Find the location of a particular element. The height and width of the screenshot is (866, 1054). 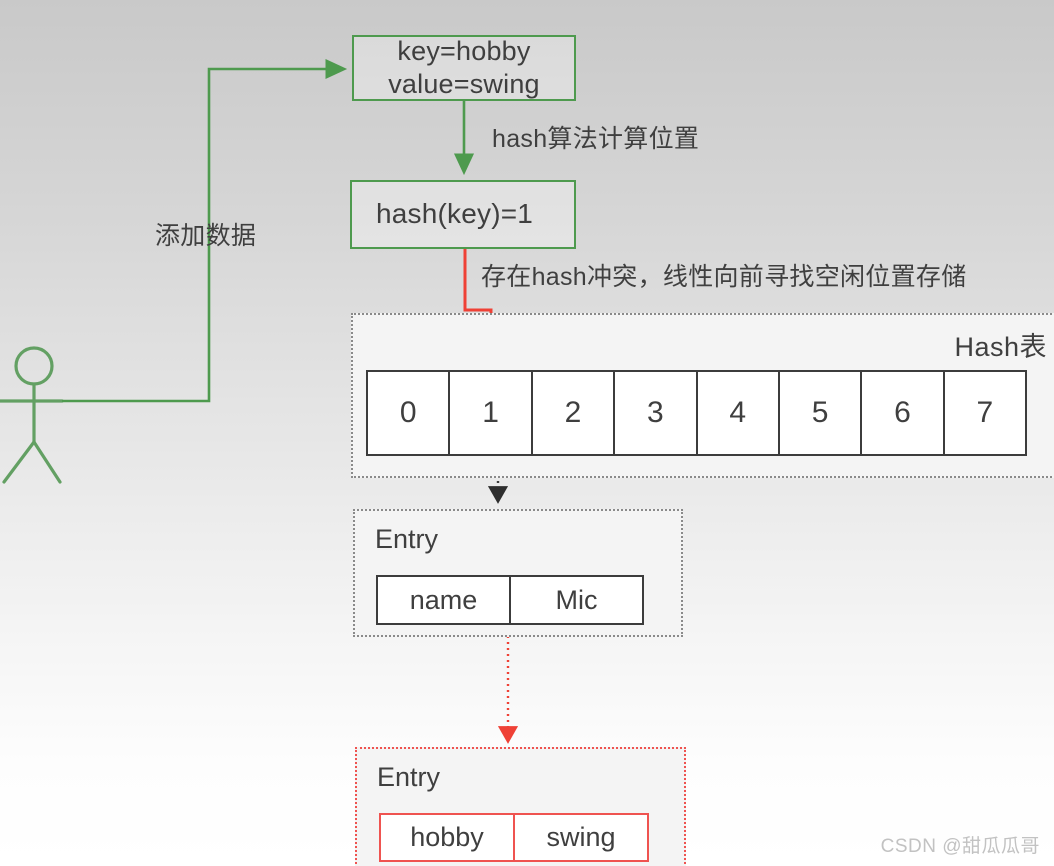

entry-kv-table: name Mic is located at coordinates (510, 600).